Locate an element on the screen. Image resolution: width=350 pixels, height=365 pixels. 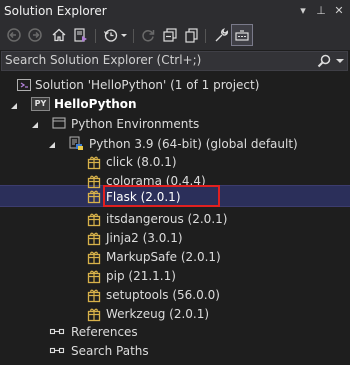
search-icon is located at coordinates (324, 61).